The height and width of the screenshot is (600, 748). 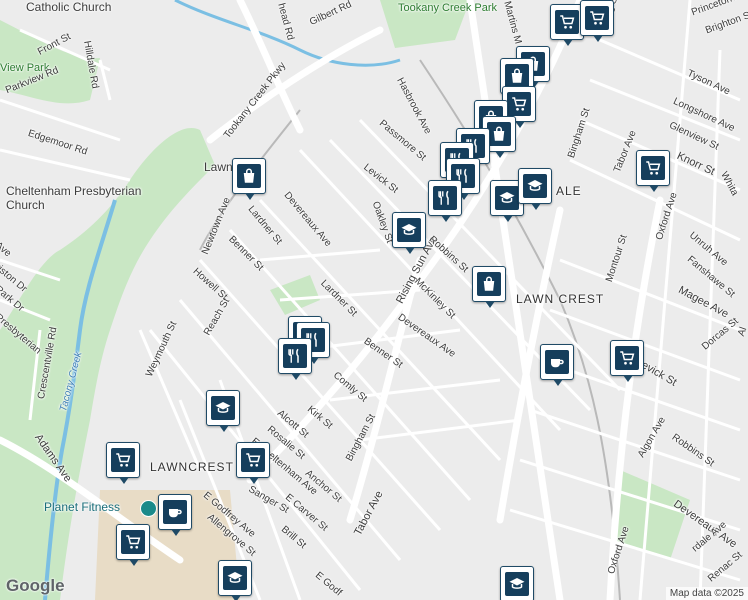 What do you see at coordinates (148, 508) in the screenshot?
I see `fitness-pin-icon` at bounding box center [148, 508].